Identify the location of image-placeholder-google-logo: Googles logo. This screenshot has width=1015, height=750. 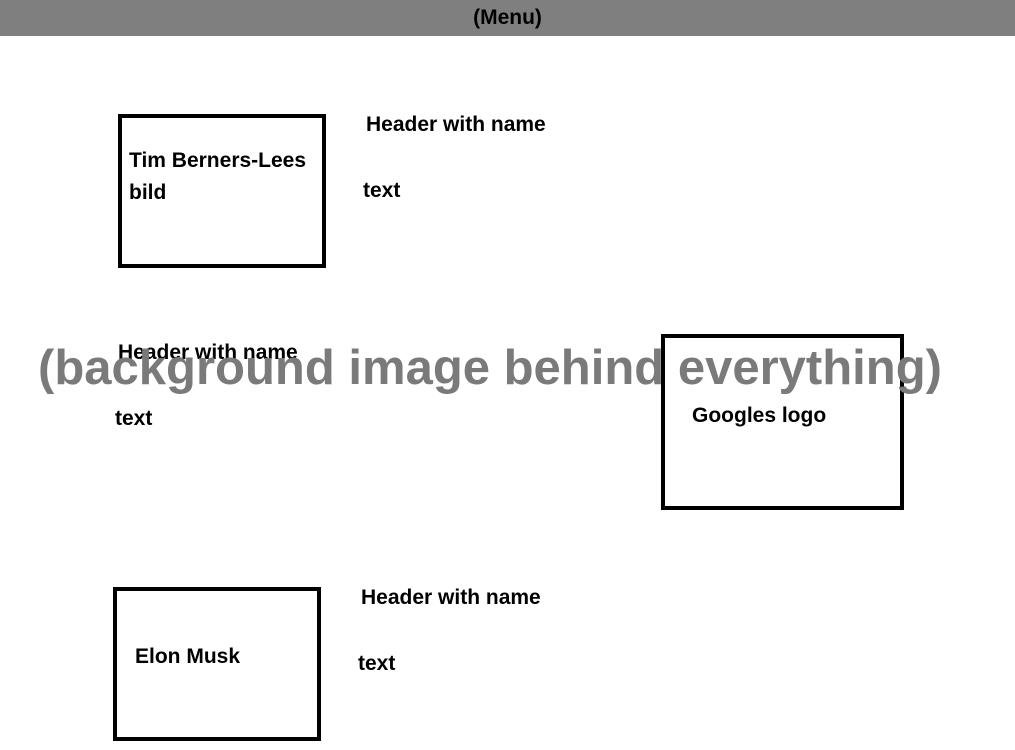
(782, 422).